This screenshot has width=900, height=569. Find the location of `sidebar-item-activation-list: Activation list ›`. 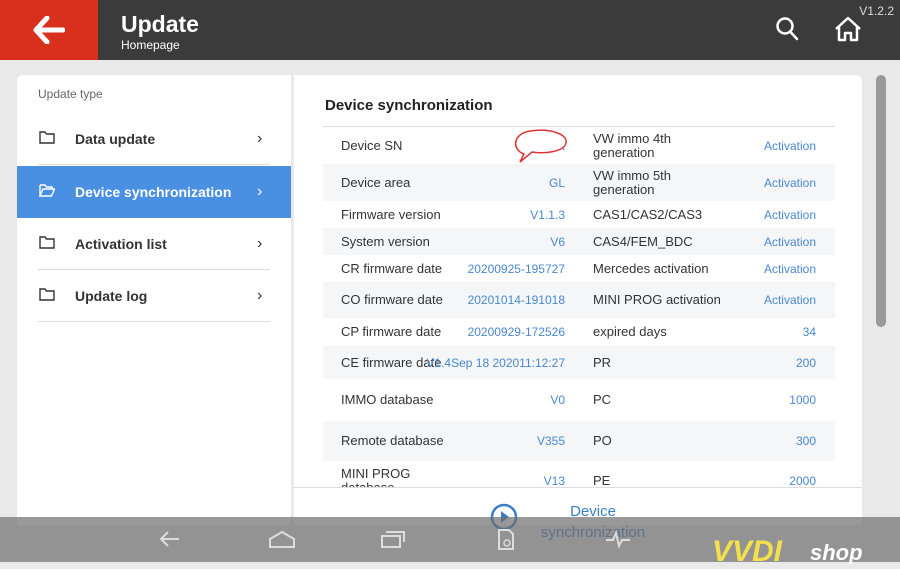

sidebar-item-activation-list: Activation list › is located at coordinates (154, 244).